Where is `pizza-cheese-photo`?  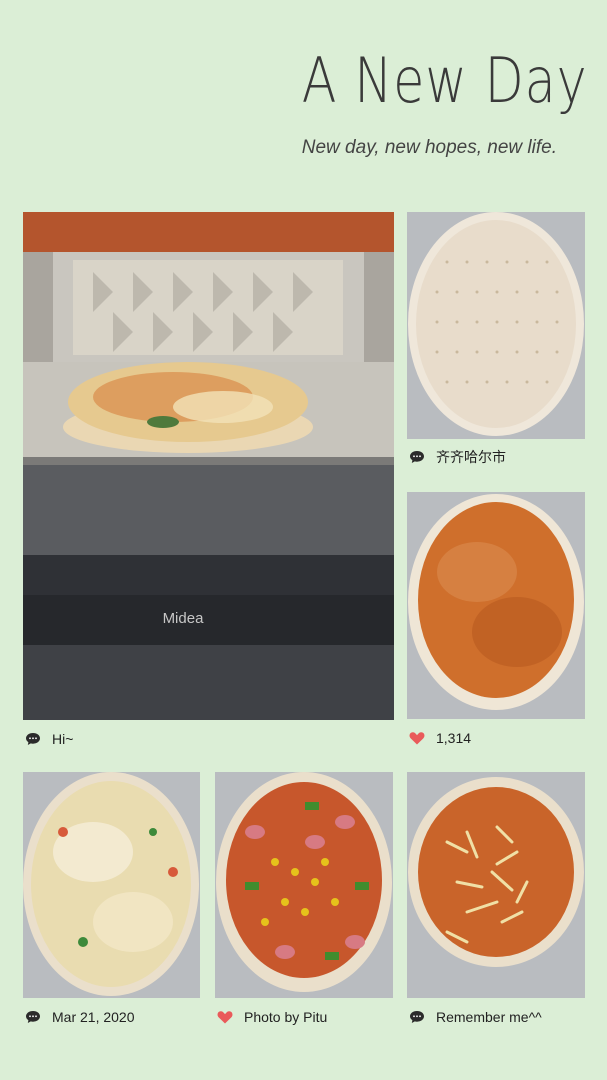
pizza-cheese-photo is located at coordinates (111, 885).